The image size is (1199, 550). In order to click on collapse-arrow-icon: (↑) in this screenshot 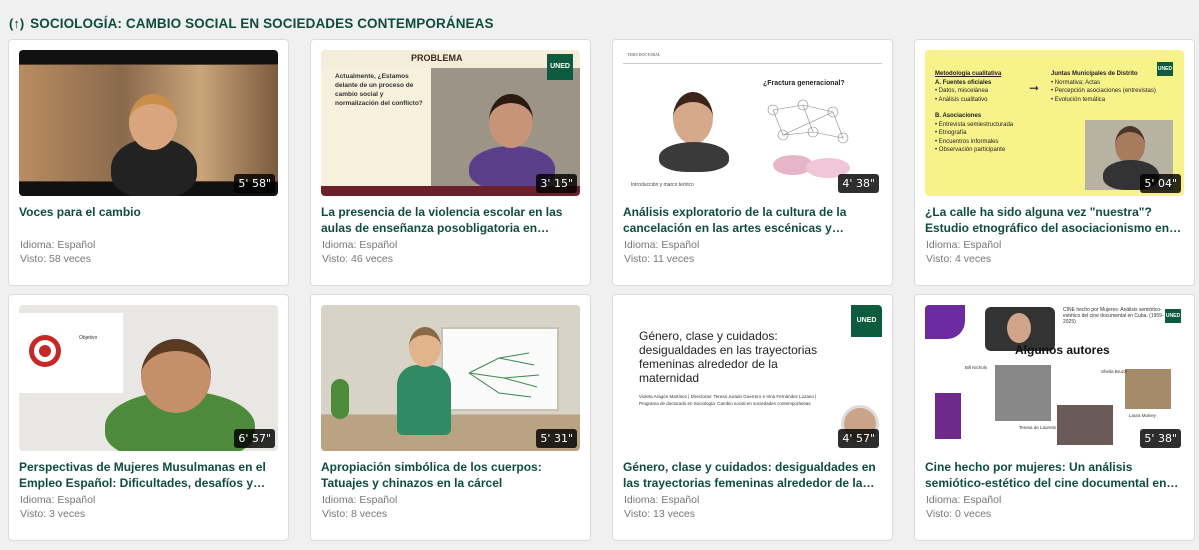, I will do `click(16, 23)`.